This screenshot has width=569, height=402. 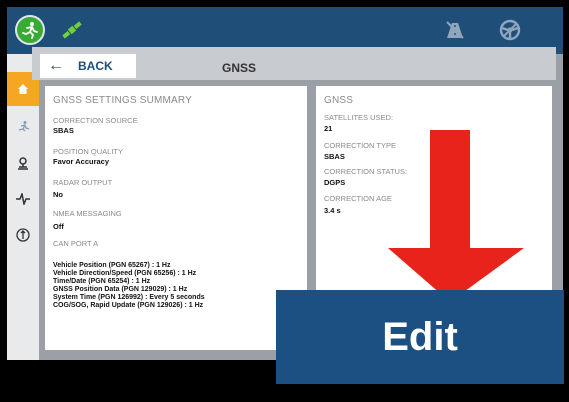 What do you see at coordinates (56, 65) in the screenshot?
I see `back-arrow-icon: ←` at bounding box center [56, 65].